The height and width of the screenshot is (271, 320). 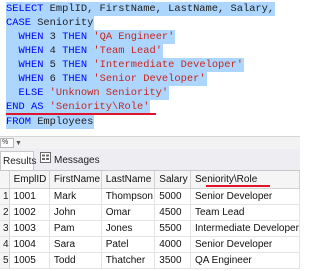 I want to click on code-line-when-5: WHEN 5 THEN 'Intermediate Developer', so click(x=125, y=65).